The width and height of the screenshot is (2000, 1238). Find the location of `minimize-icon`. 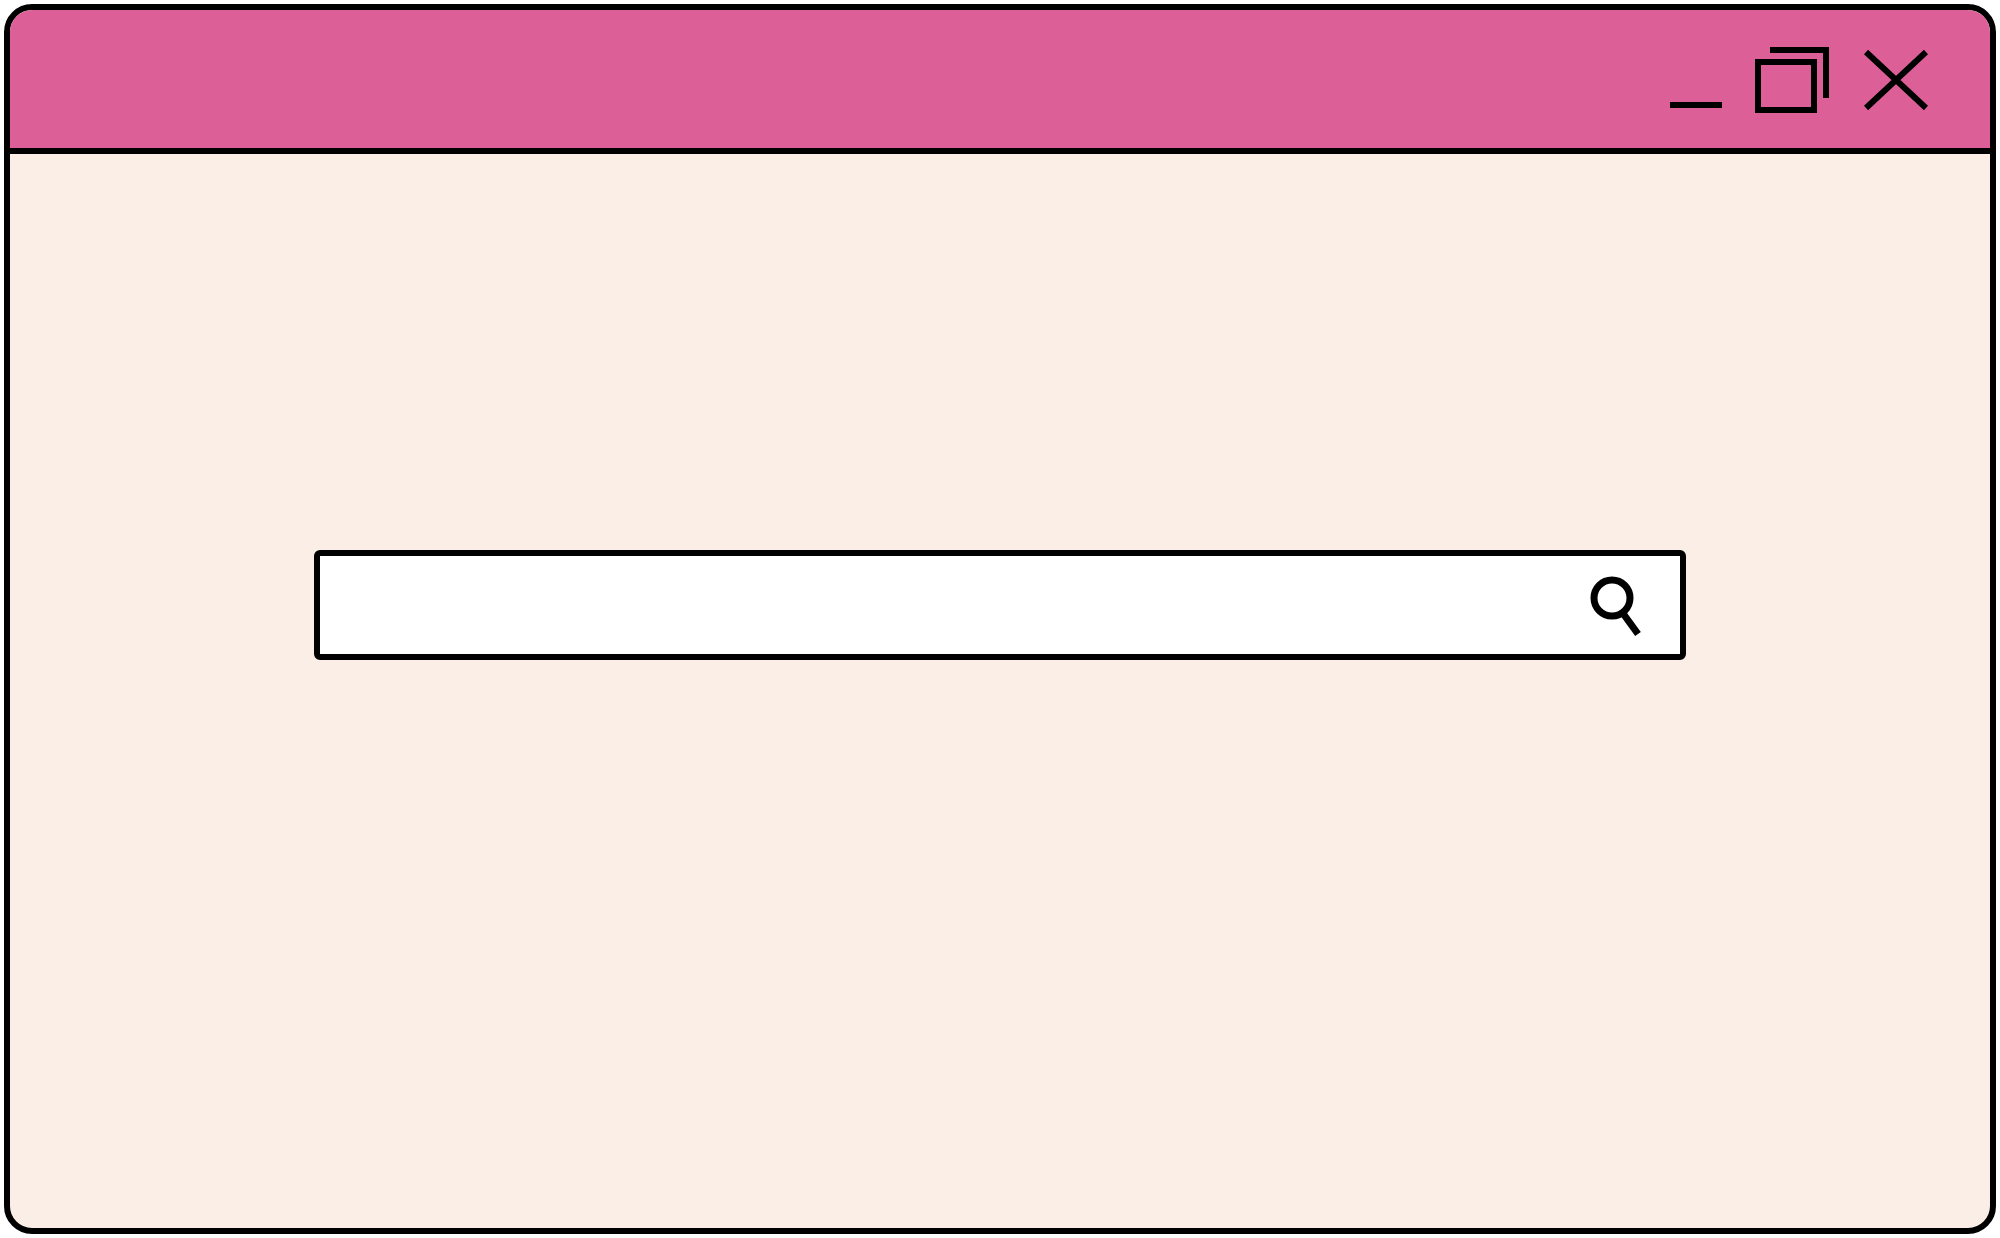

minimize-icon is located at coordinates (1696, 105).